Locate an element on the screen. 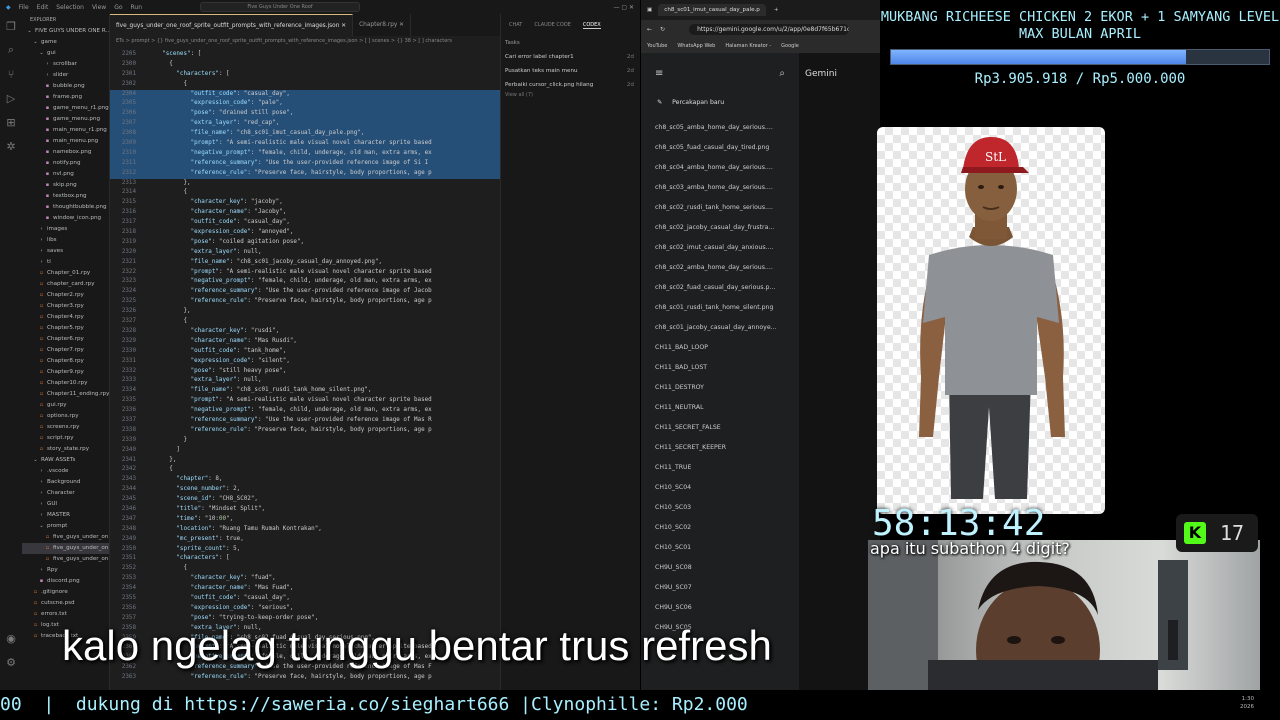 Image resolution: width=1280 pixels, height=720 pixels. chat-history-item: CH9U_SC06 is located at coordinates (720, 608).